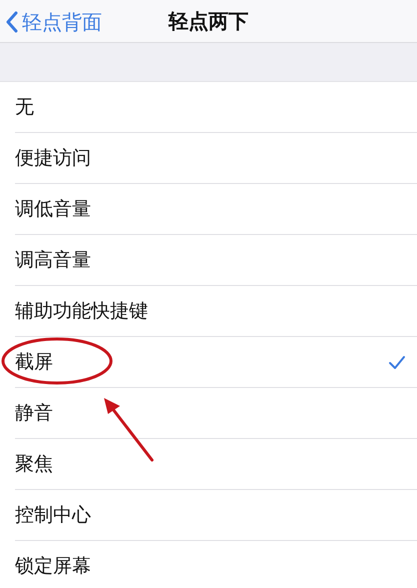 This screenshot has width=417, height=588. I want to click on option-label: 调高音量, so click(53, 261).